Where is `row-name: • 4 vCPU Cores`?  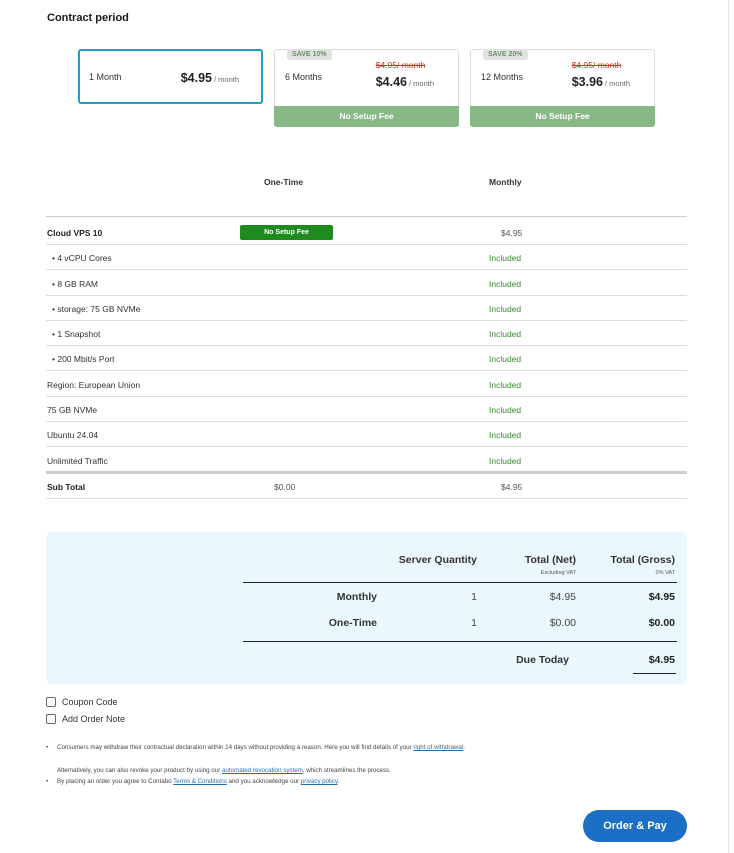
row-name: • 4 vCPU Cores is located at coordinates (82, 258).